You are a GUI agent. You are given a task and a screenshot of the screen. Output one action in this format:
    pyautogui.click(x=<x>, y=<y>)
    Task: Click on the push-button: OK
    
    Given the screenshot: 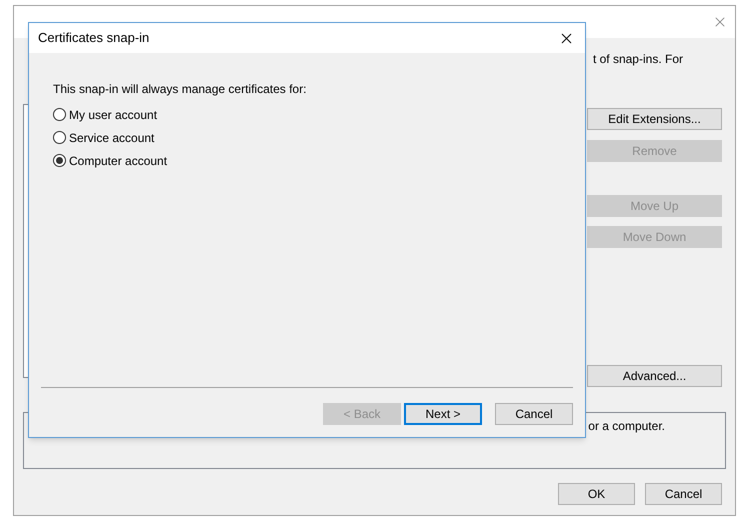 What is the action you would take?
    pyautogui.click(x=596, y=494)
    